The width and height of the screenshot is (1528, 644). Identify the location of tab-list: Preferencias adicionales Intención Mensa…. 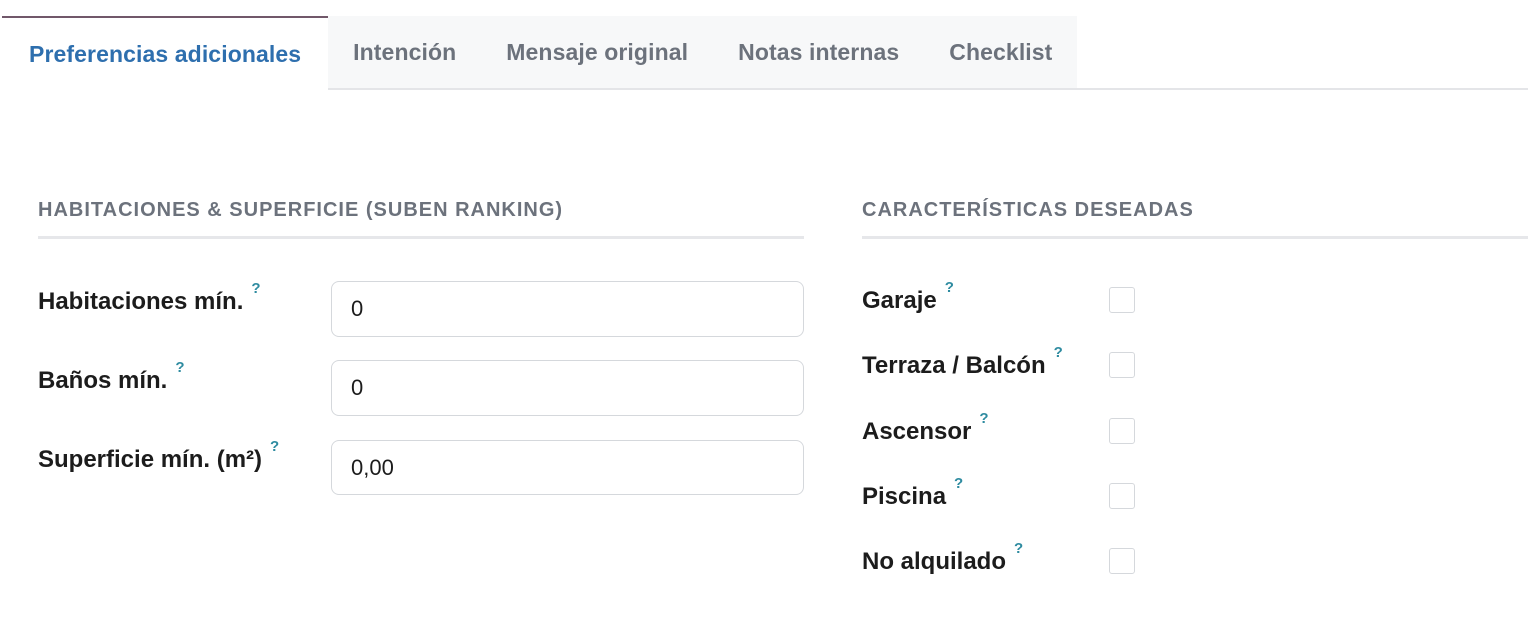
(765, 53).